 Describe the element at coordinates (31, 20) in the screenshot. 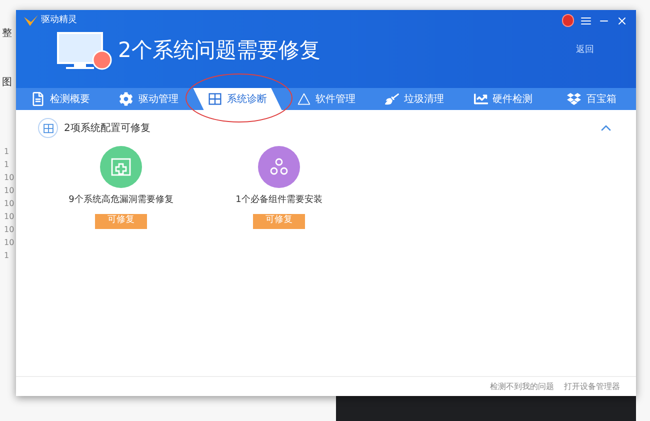

I see `logo-icon` at that location.